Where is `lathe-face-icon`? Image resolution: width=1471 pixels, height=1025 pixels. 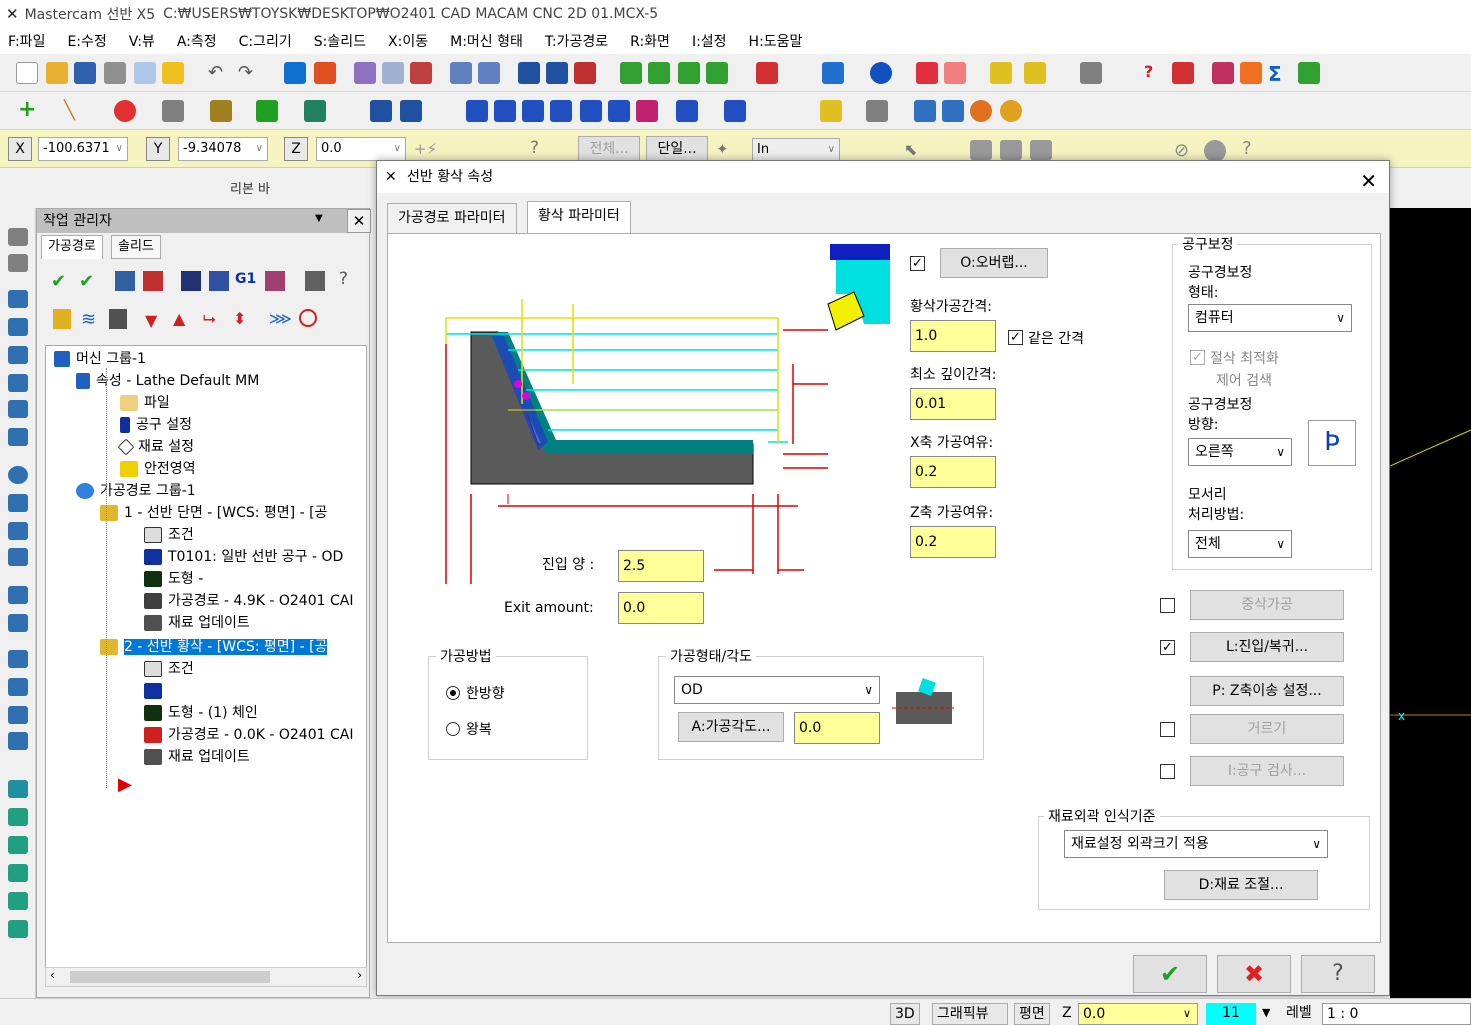
lathe-face-icon is located at coordinates (18, 299).